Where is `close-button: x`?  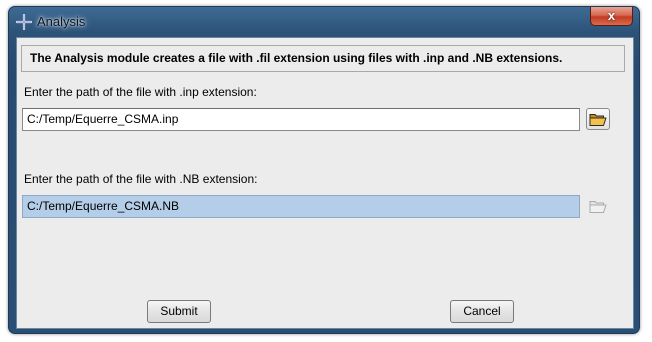
close-button: x is located at coordinates (611, 16).